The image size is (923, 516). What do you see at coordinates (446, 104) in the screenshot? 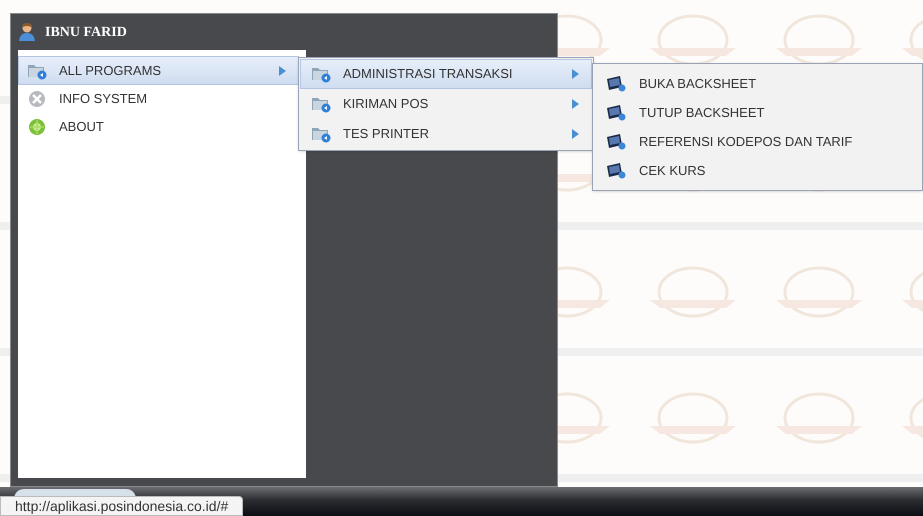
I see `menu-item: KIRIMAN POS` at bounding box center [446, 104].